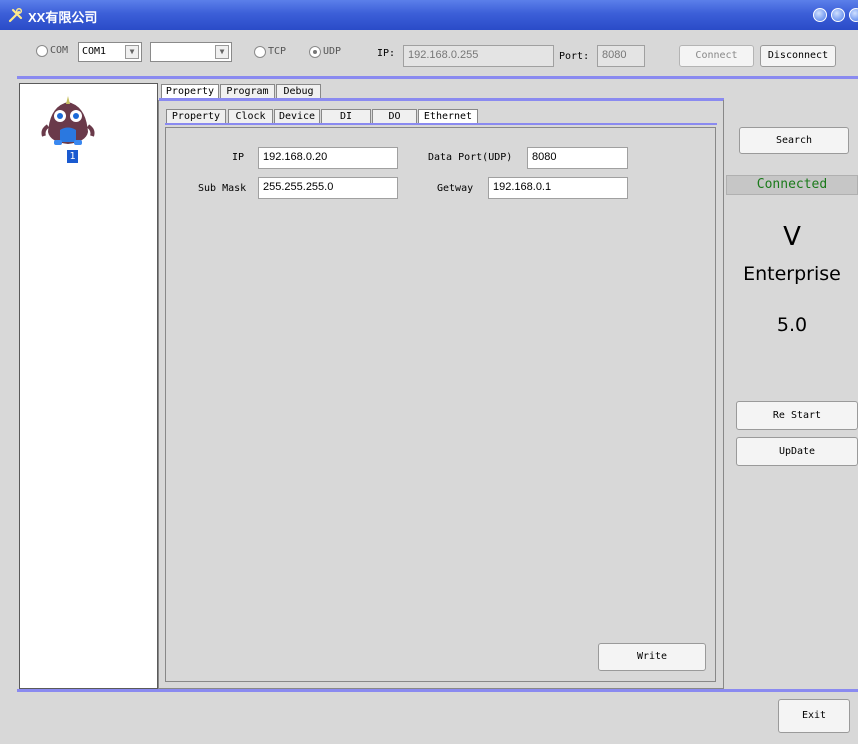 The image size is (858, 744). I want to click on tab-debug: Debug, so click(298, 91).